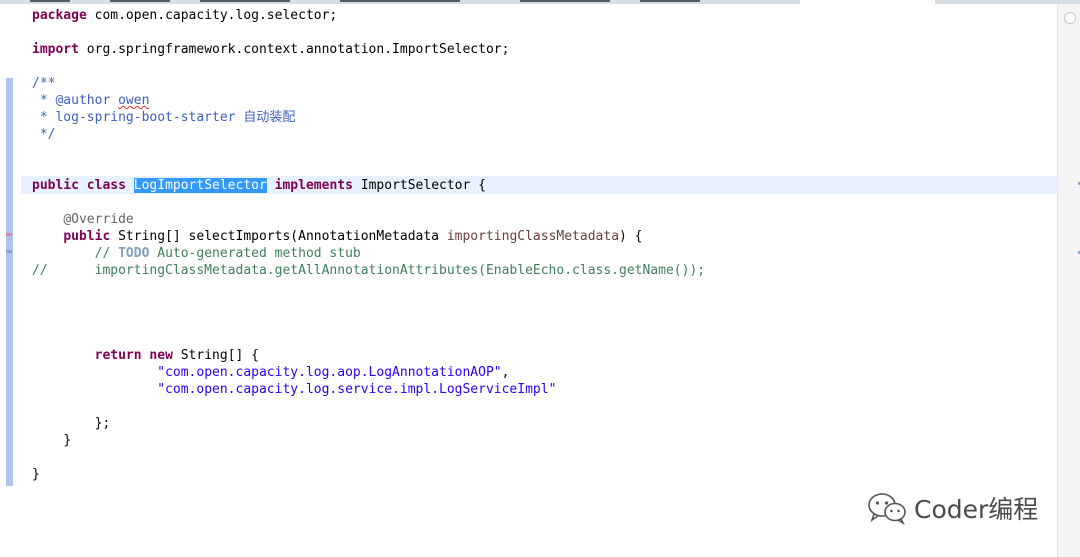  I want to click on code-line-close-class: }, so click(36, 474).